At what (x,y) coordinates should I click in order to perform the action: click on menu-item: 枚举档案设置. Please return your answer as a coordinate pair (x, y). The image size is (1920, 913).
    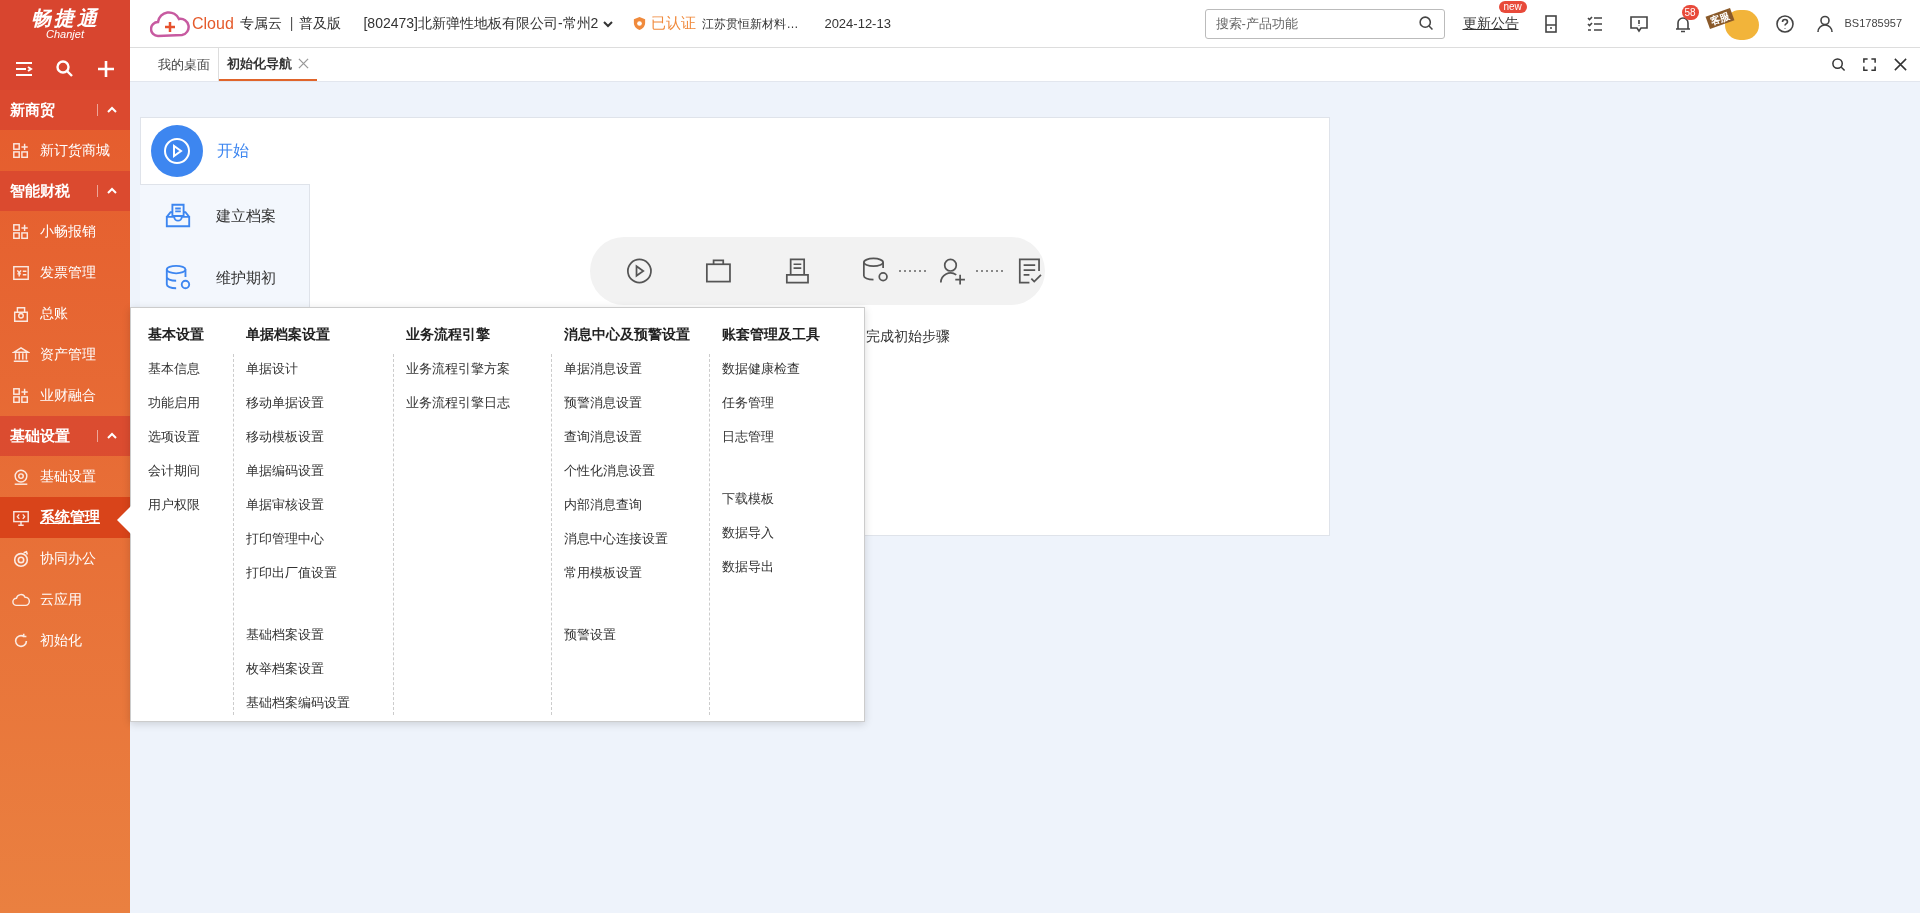
    Looking at the image, I should click on (319, 669).